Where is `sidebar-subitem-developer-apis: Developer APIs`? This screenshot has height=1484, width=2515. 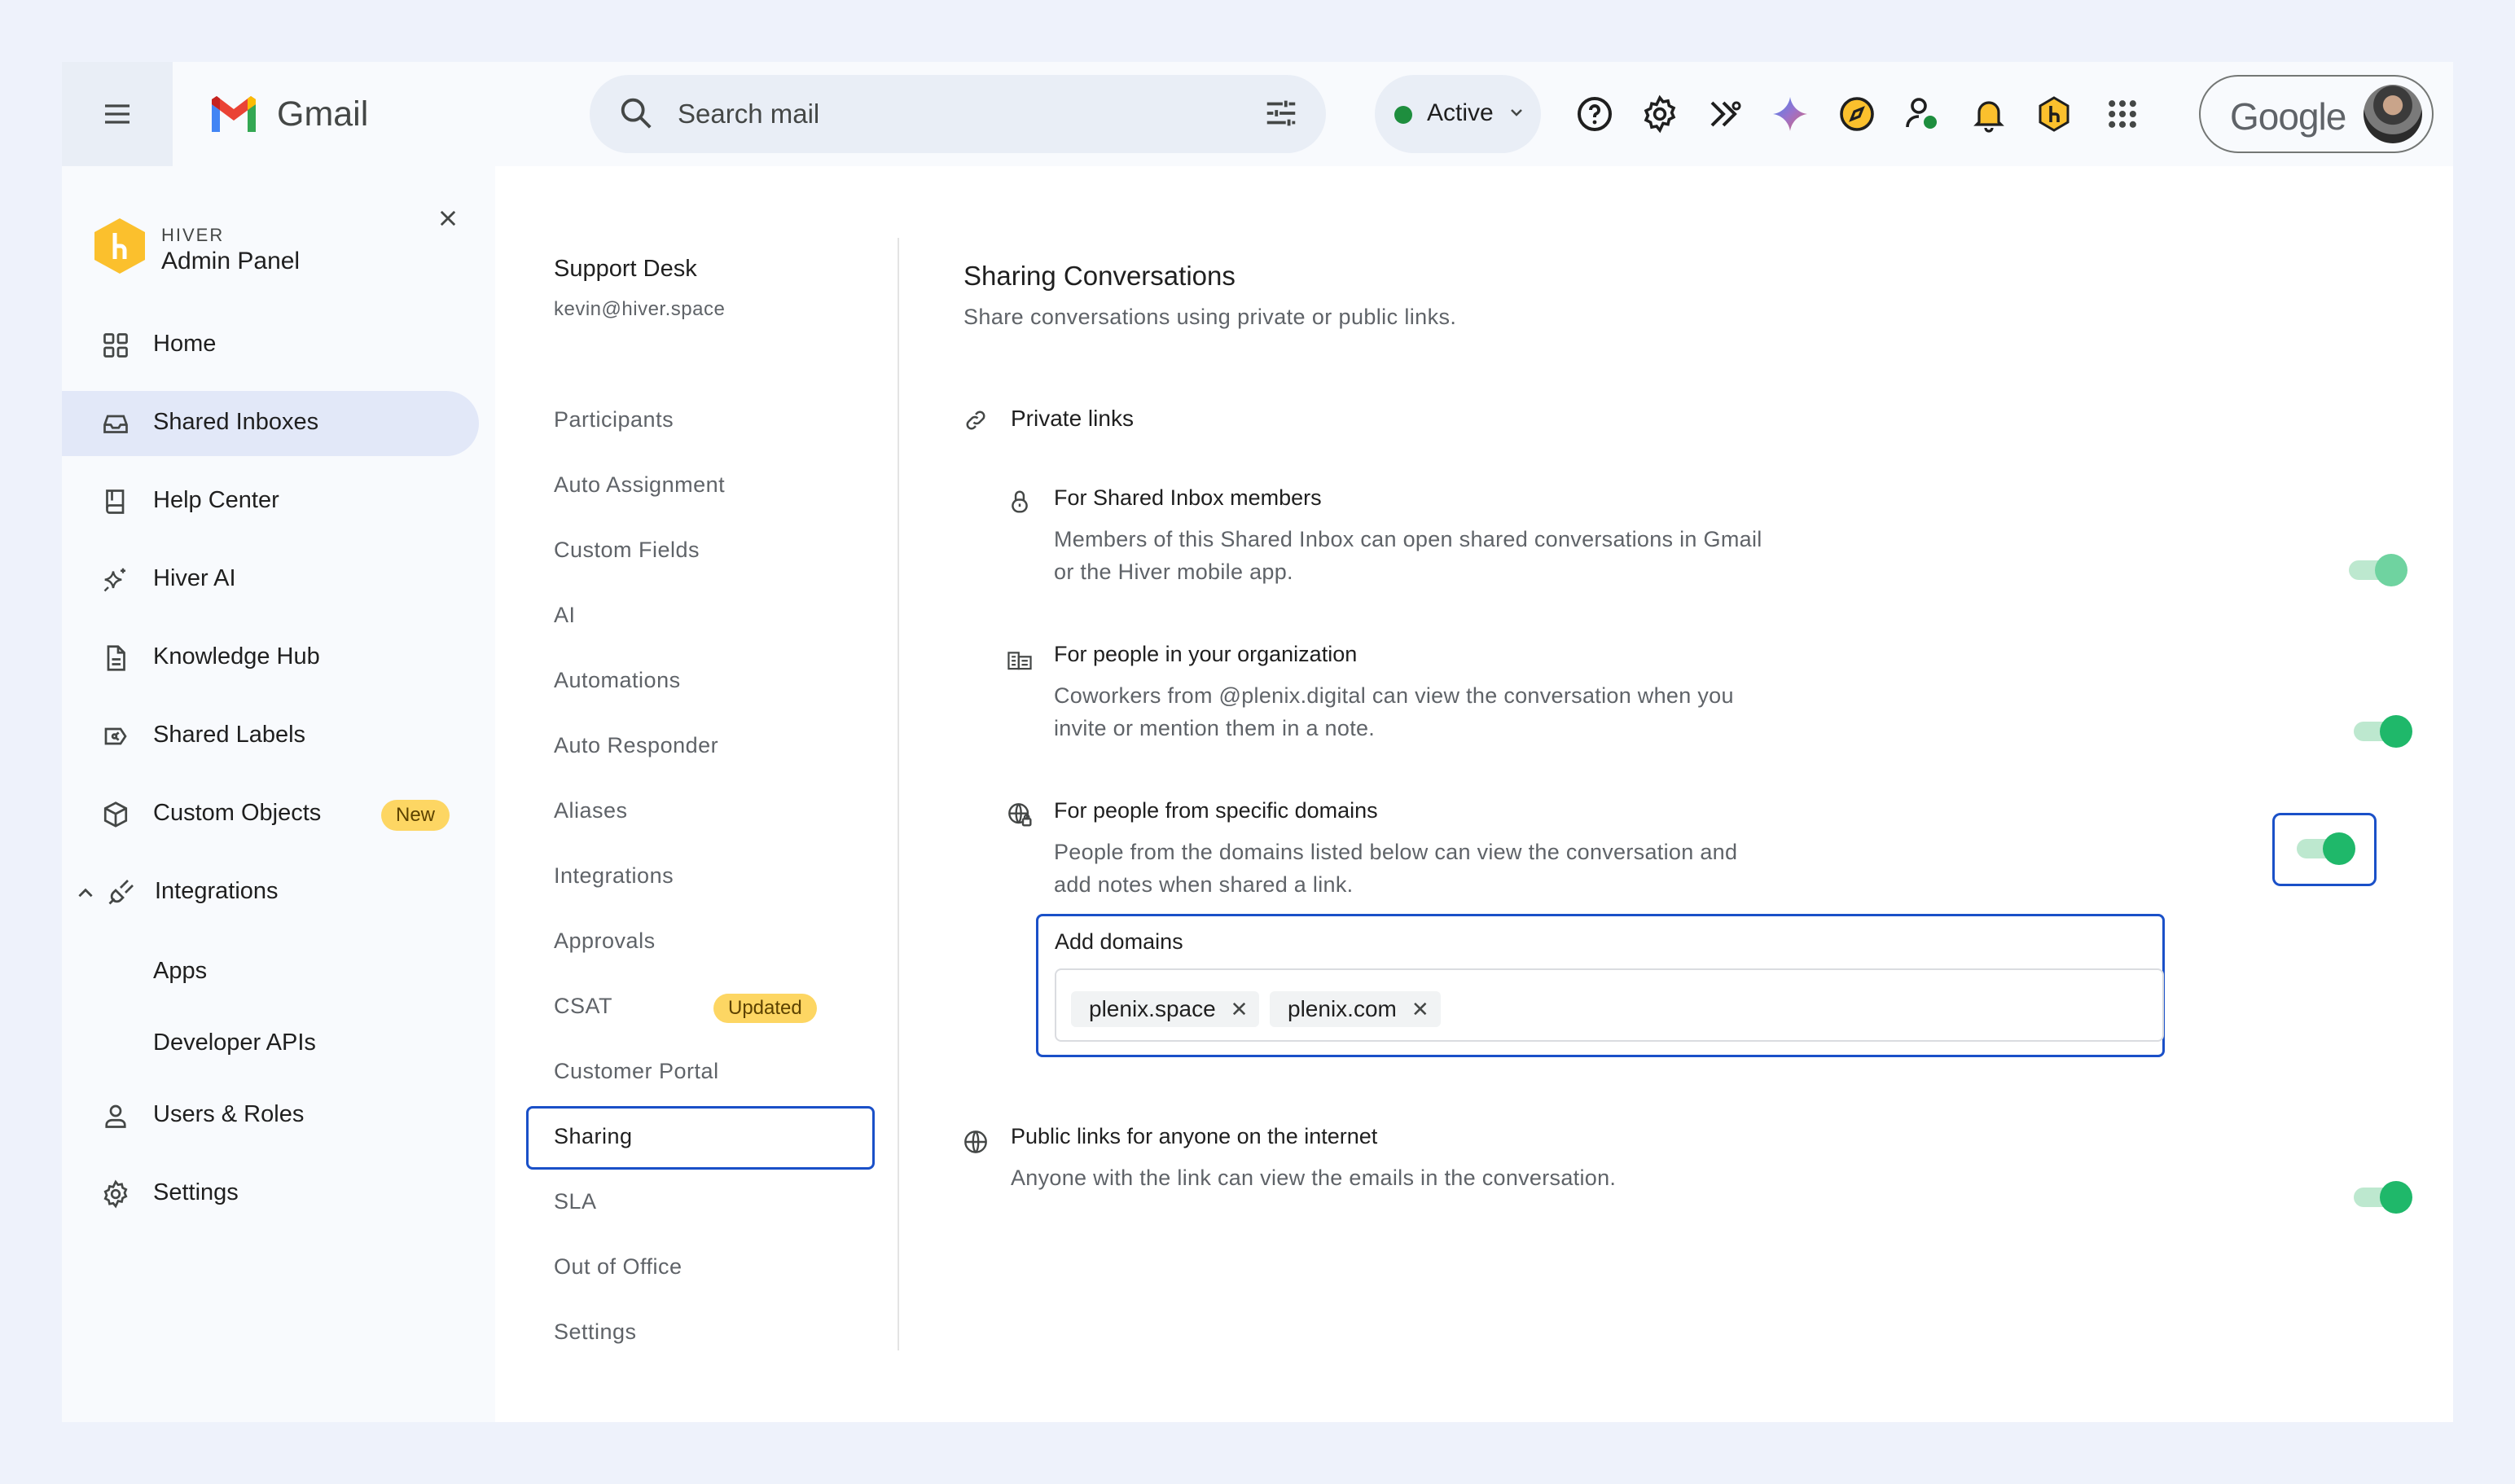
sidebar-subitem-developer-apis: Developer APIs is located at coordinates (235, 1042).